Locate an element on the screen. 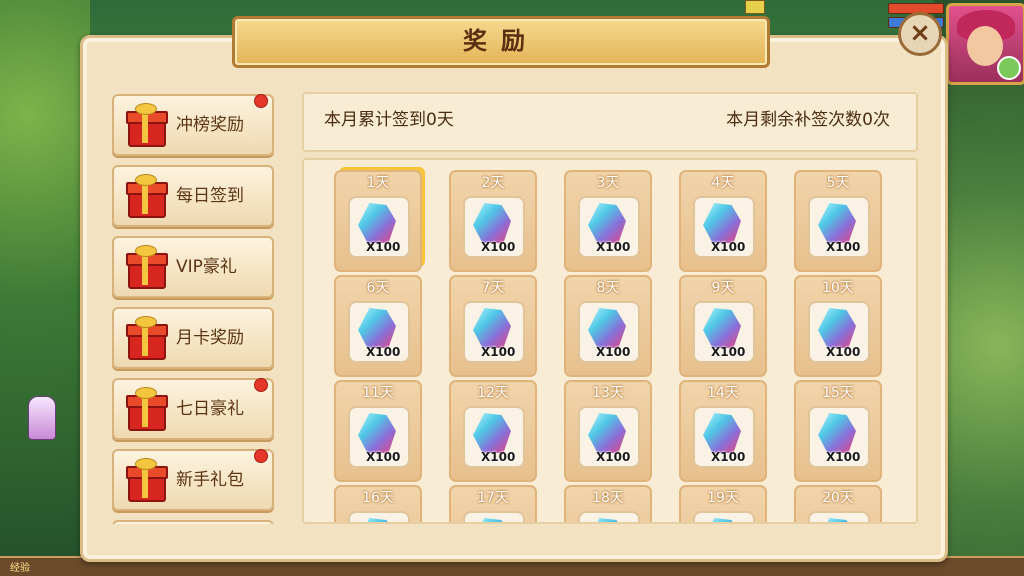  day-label: 18天 is located at coordinates (608, 498).